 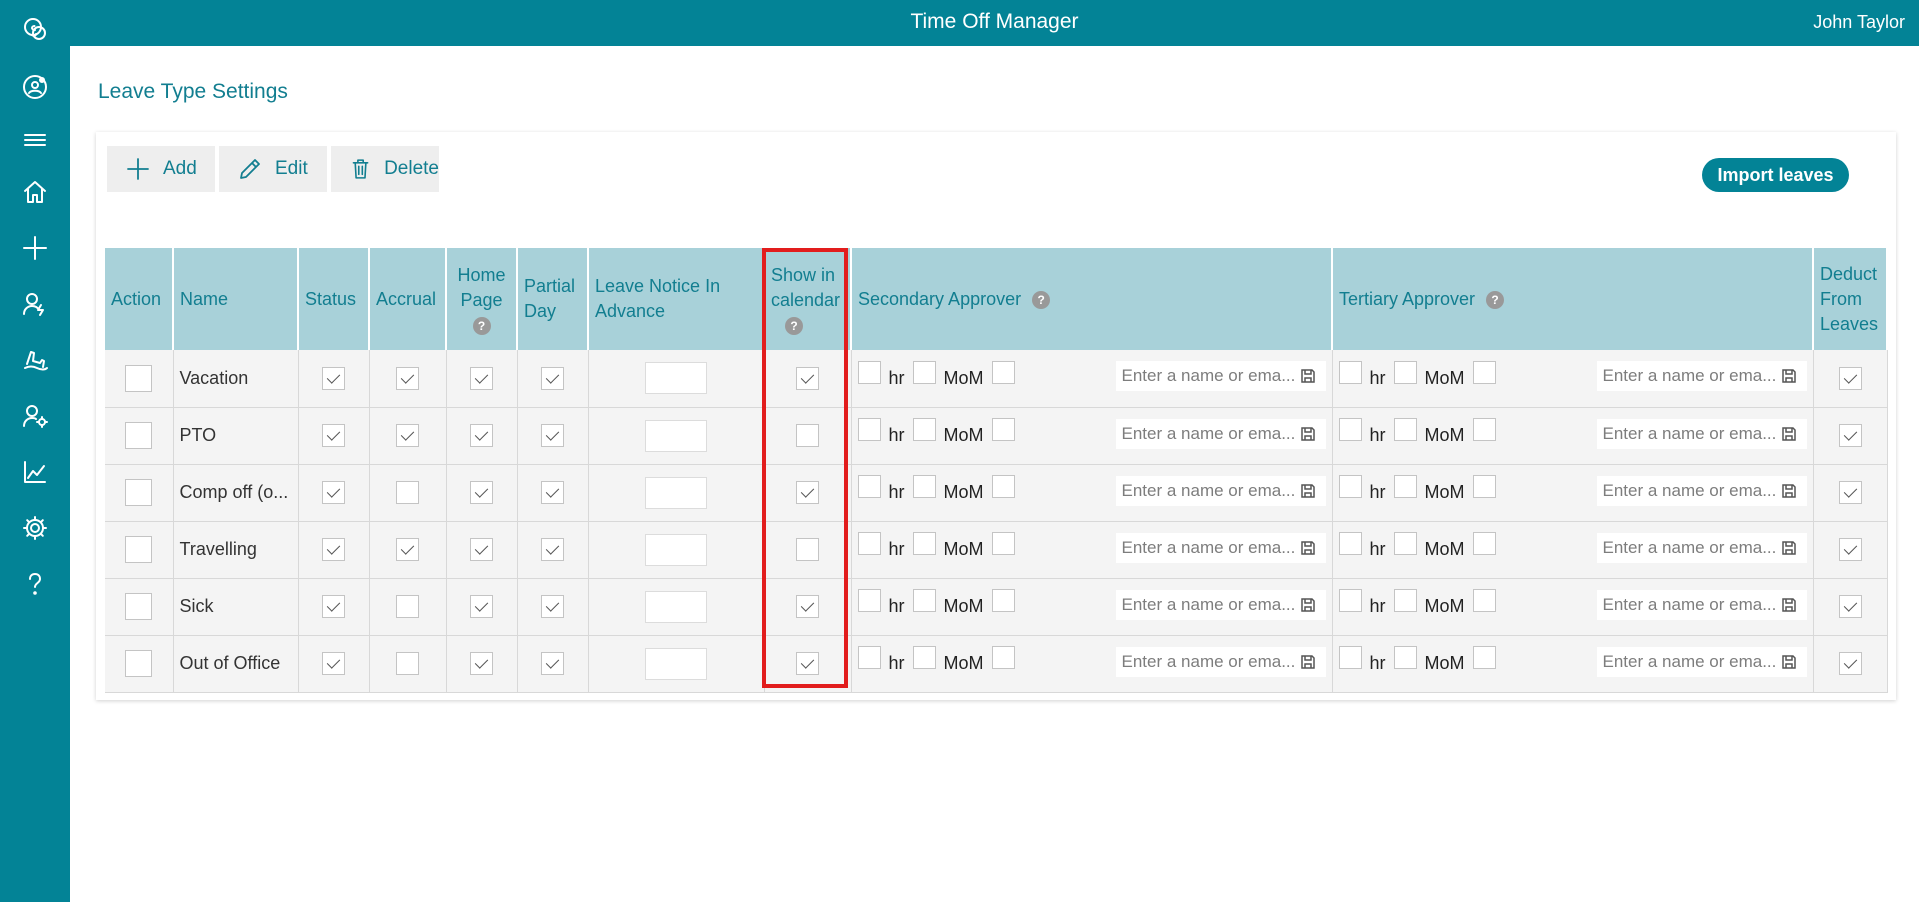 What do you see at coordinates (35, 528) in the screenshot?
I see `gear-icon` at bounding box center [35, 528].